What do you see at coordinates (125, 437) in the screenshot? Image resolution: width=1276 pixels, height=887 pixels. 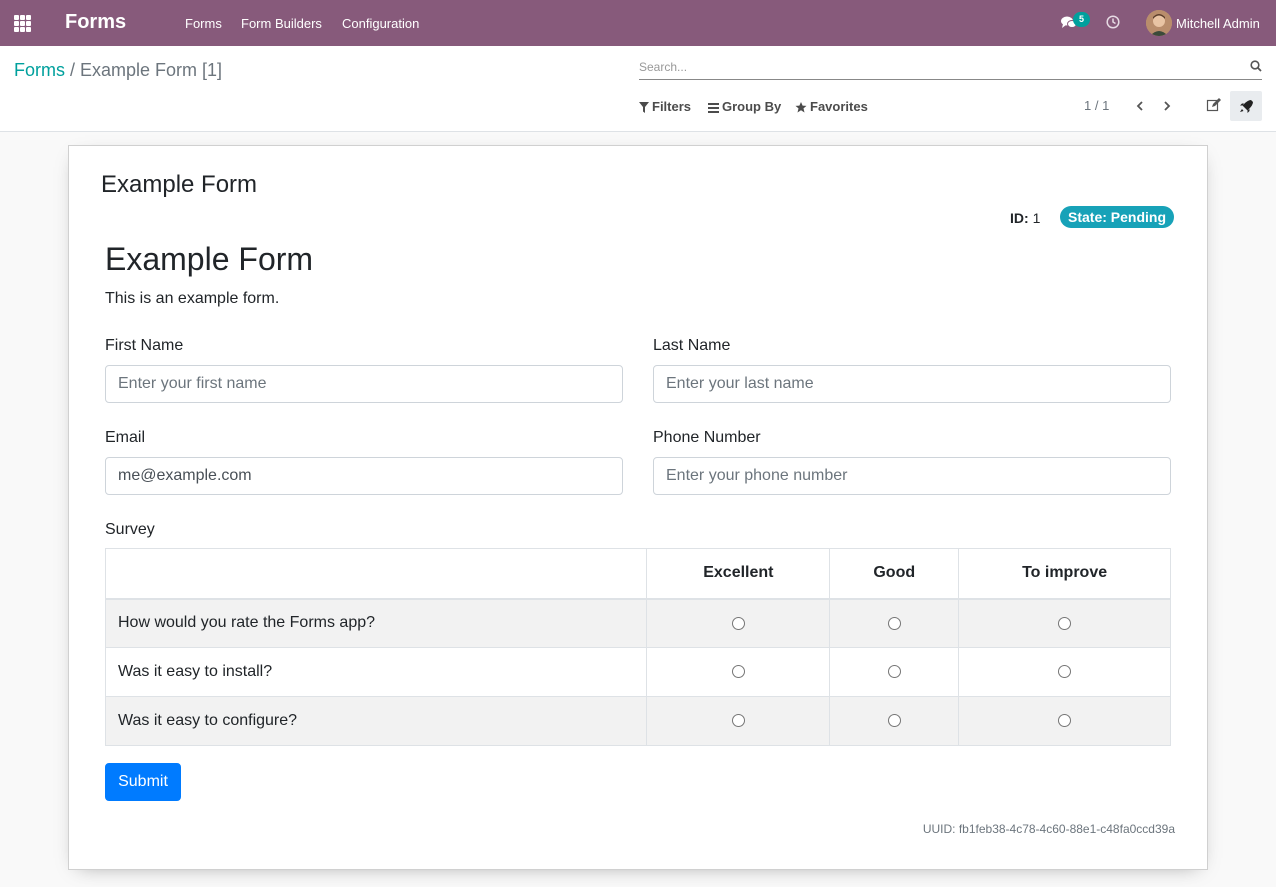 I see `email-label: Email` at bounding box center [125, 437].